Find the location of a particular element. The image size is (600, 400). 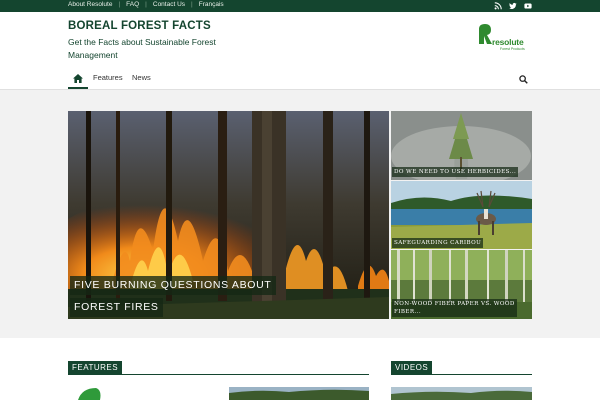

video-thumbnail-image is located at coordinates (461, 393).